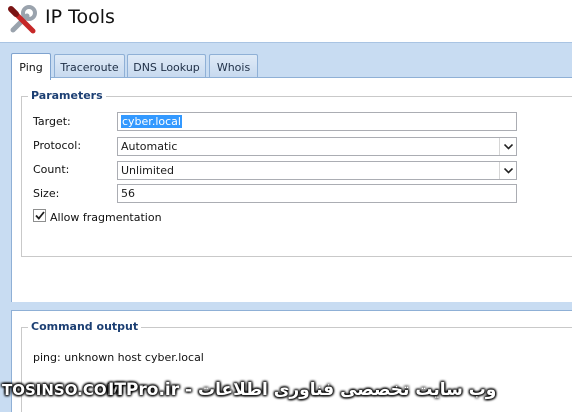 Image resolution: width=572 pixels, height=412 pixels. I want to click on watermark-left: TOSINSO.COM, so click(62, 390).